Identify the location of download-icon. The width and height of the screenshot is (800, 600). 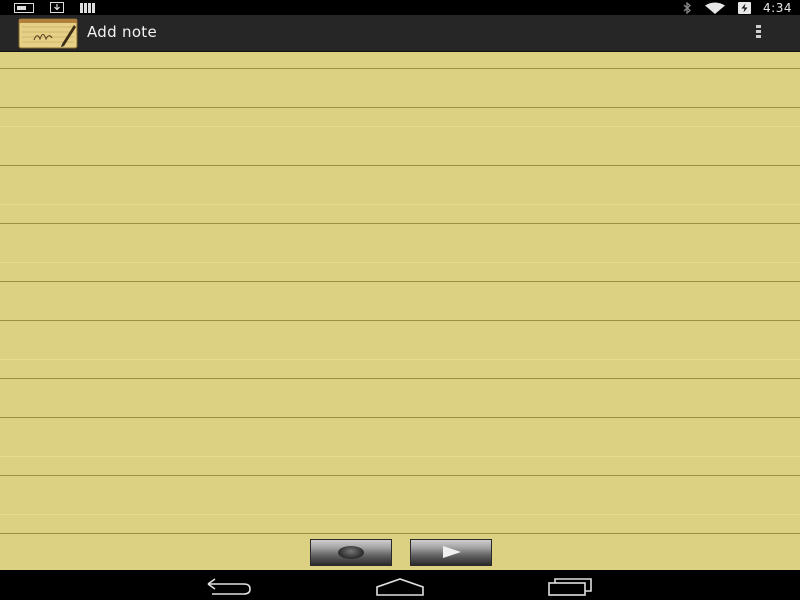
(57, 7).